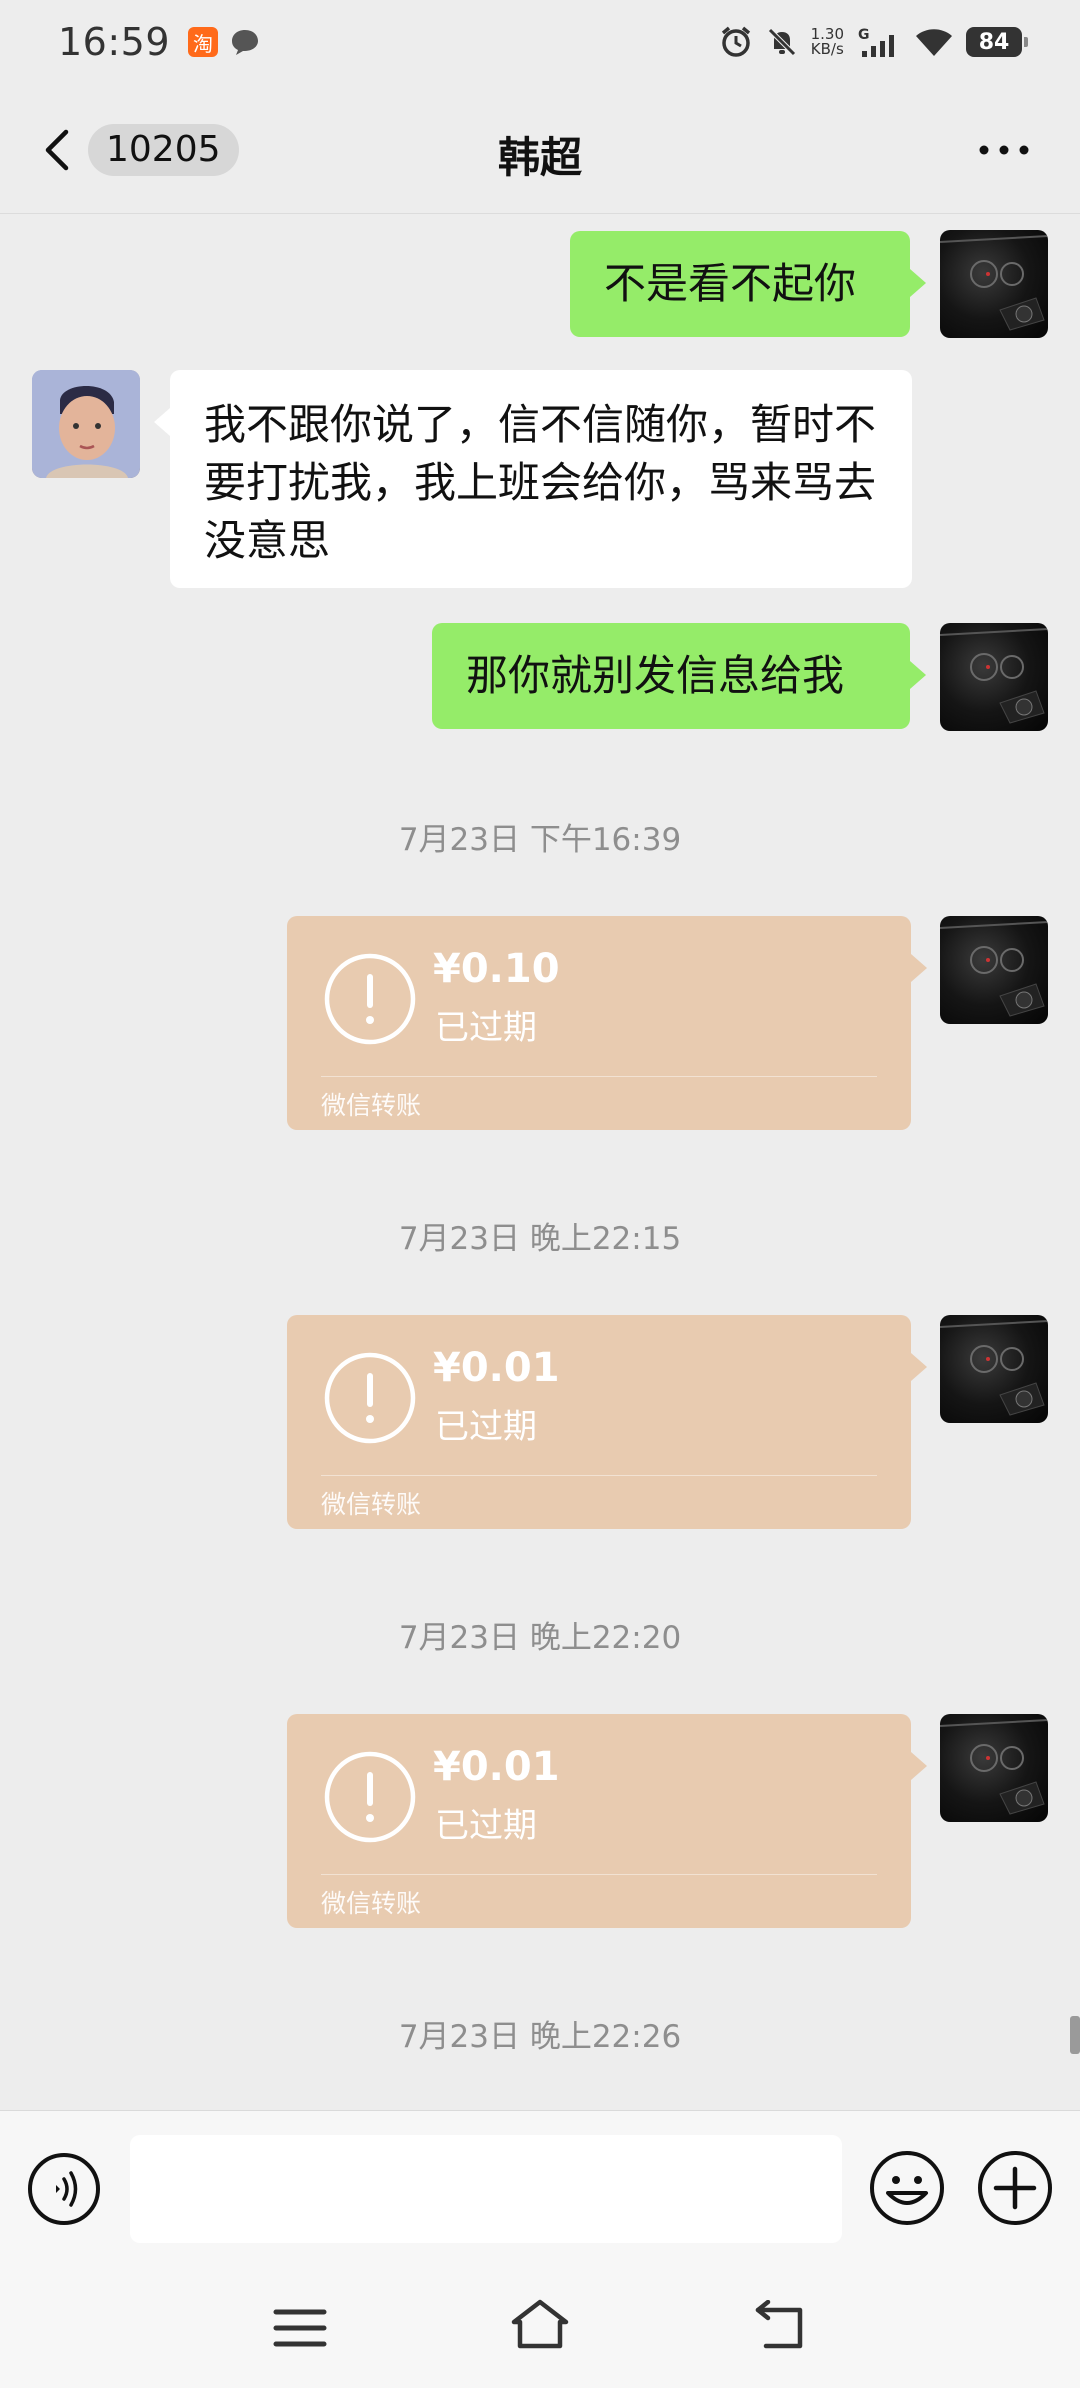 This screenshot has width=1080, height=2388. Describe the element at coordinates (679, 676) in the screenshot. I see `message-bubble-self: 那你就别发信息给我` at that location.